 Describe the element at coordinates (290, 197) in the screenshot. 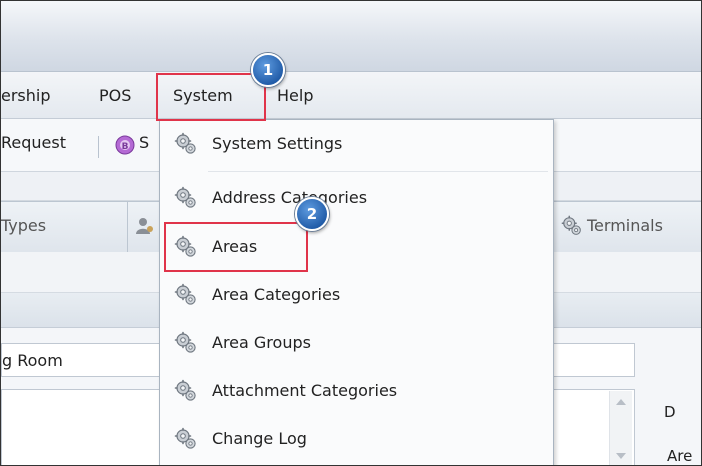

I see `menu-item-label: Address Categories` at that location.